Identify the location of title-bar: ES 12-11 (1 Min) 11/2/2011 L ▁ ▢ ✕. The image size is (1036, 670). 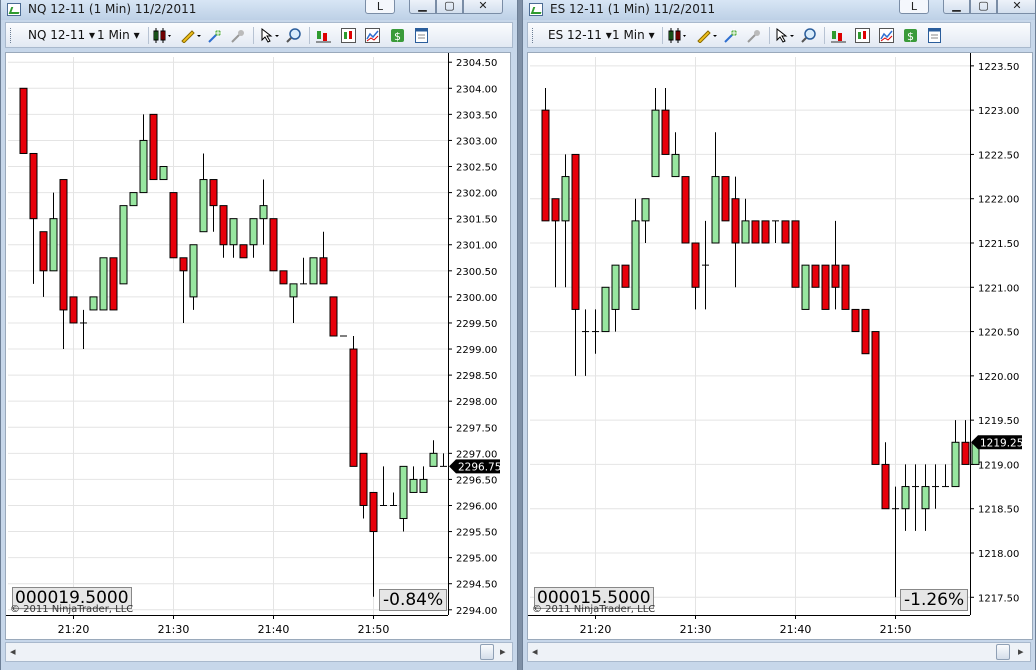
(779, 10).